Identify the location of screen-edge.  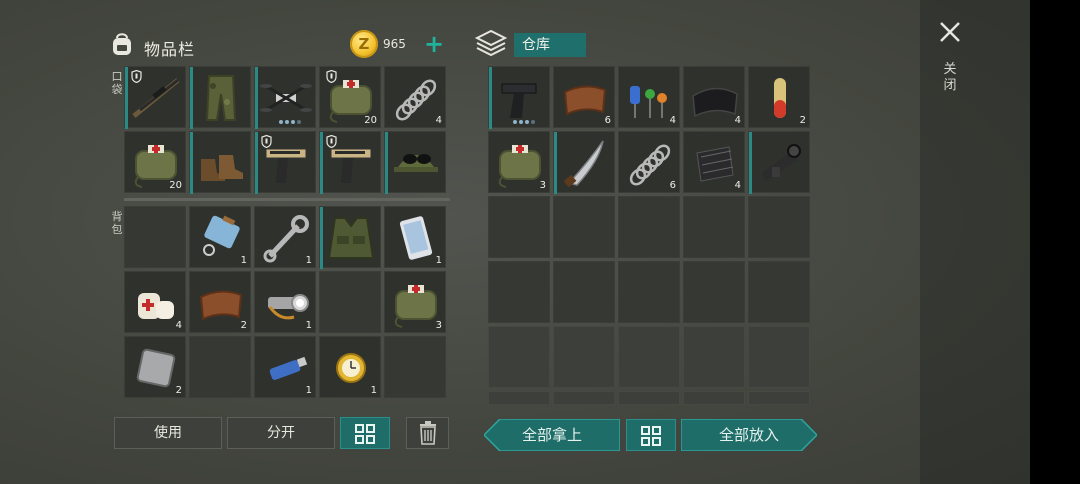
(1055, 242).